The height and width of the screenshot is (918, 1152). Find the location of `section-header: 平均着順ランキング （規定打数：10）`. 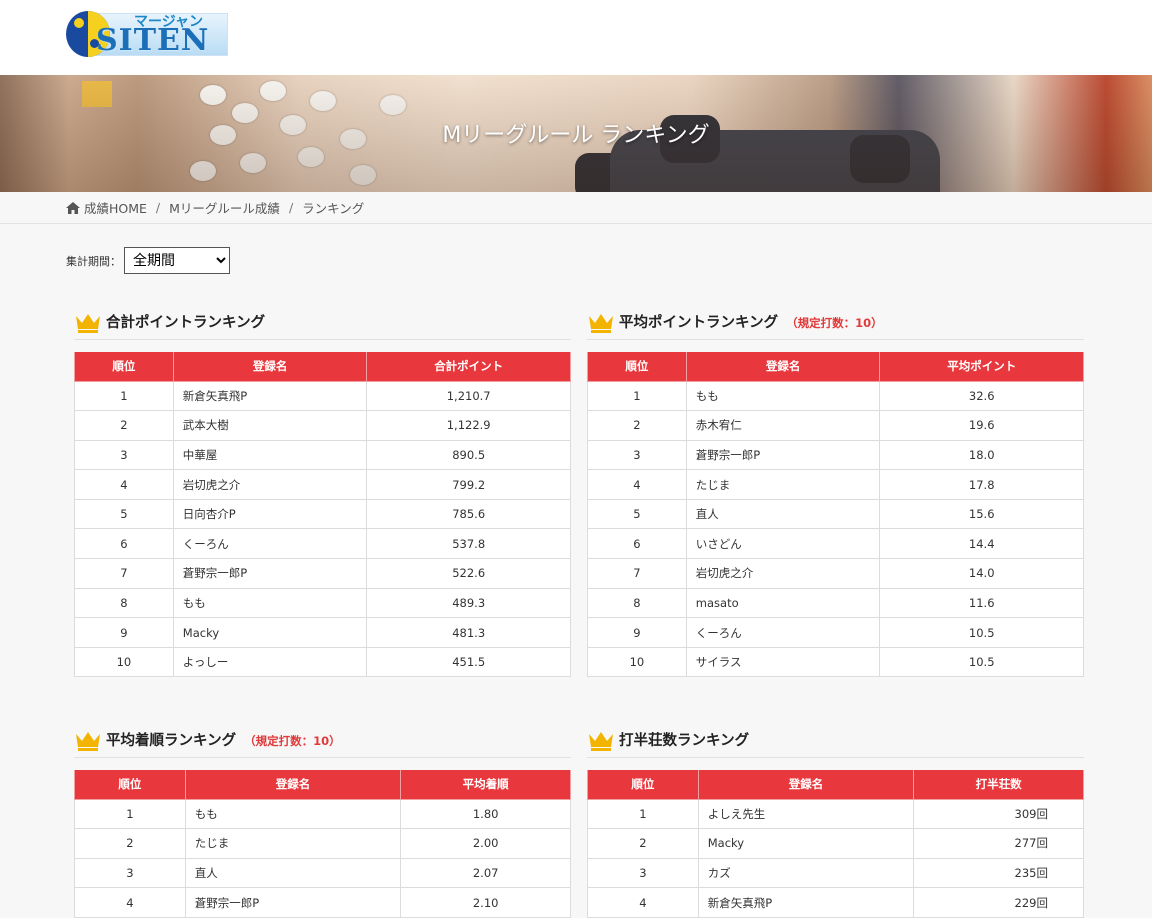

section-header: 平均着順ランキング （規定打数：10） is located at coordinates (322, 740).